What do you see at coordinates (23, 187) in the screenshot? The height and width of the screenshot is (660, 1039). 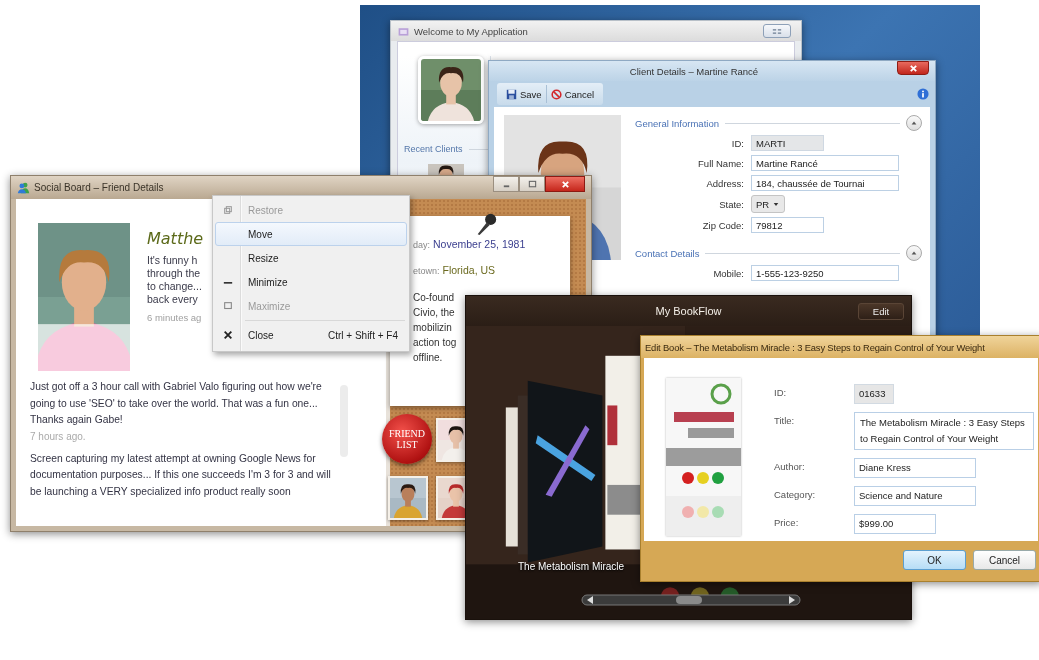 I see `app-icon` at bounding box center [23, 187].